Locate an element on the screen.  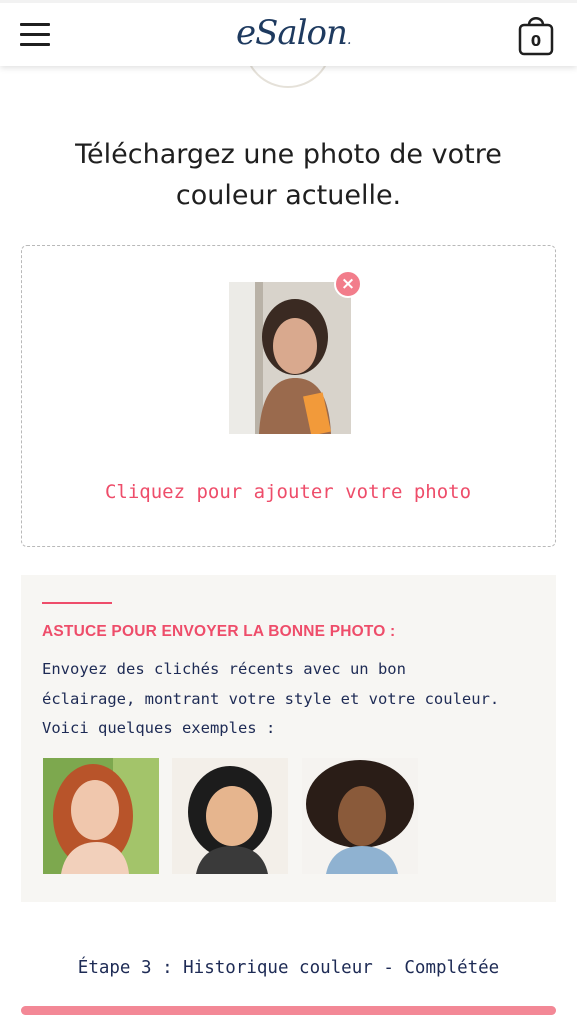
step-progress-fill is located at coordinates (288, 1010).